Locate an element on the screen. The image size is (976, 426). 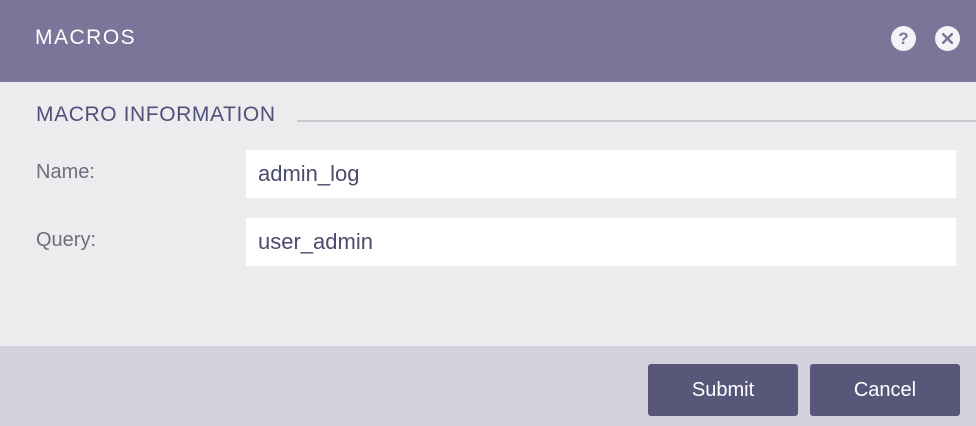
close-icon is located at coordinates (947, 38).